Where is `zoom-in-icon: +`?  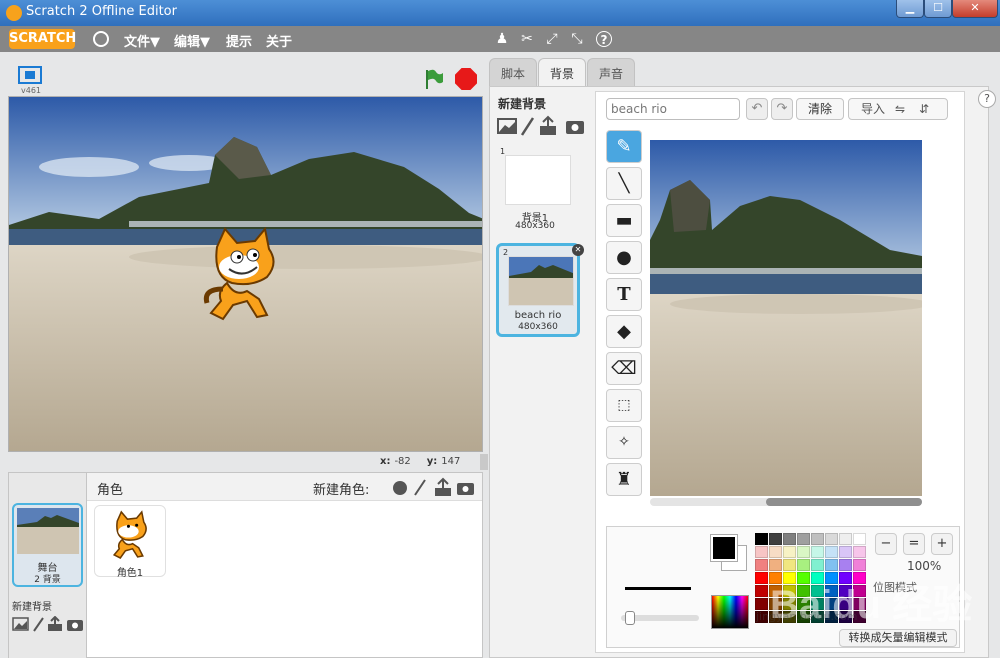
zoom-in-icon: + is located at coordinates (942, 544).